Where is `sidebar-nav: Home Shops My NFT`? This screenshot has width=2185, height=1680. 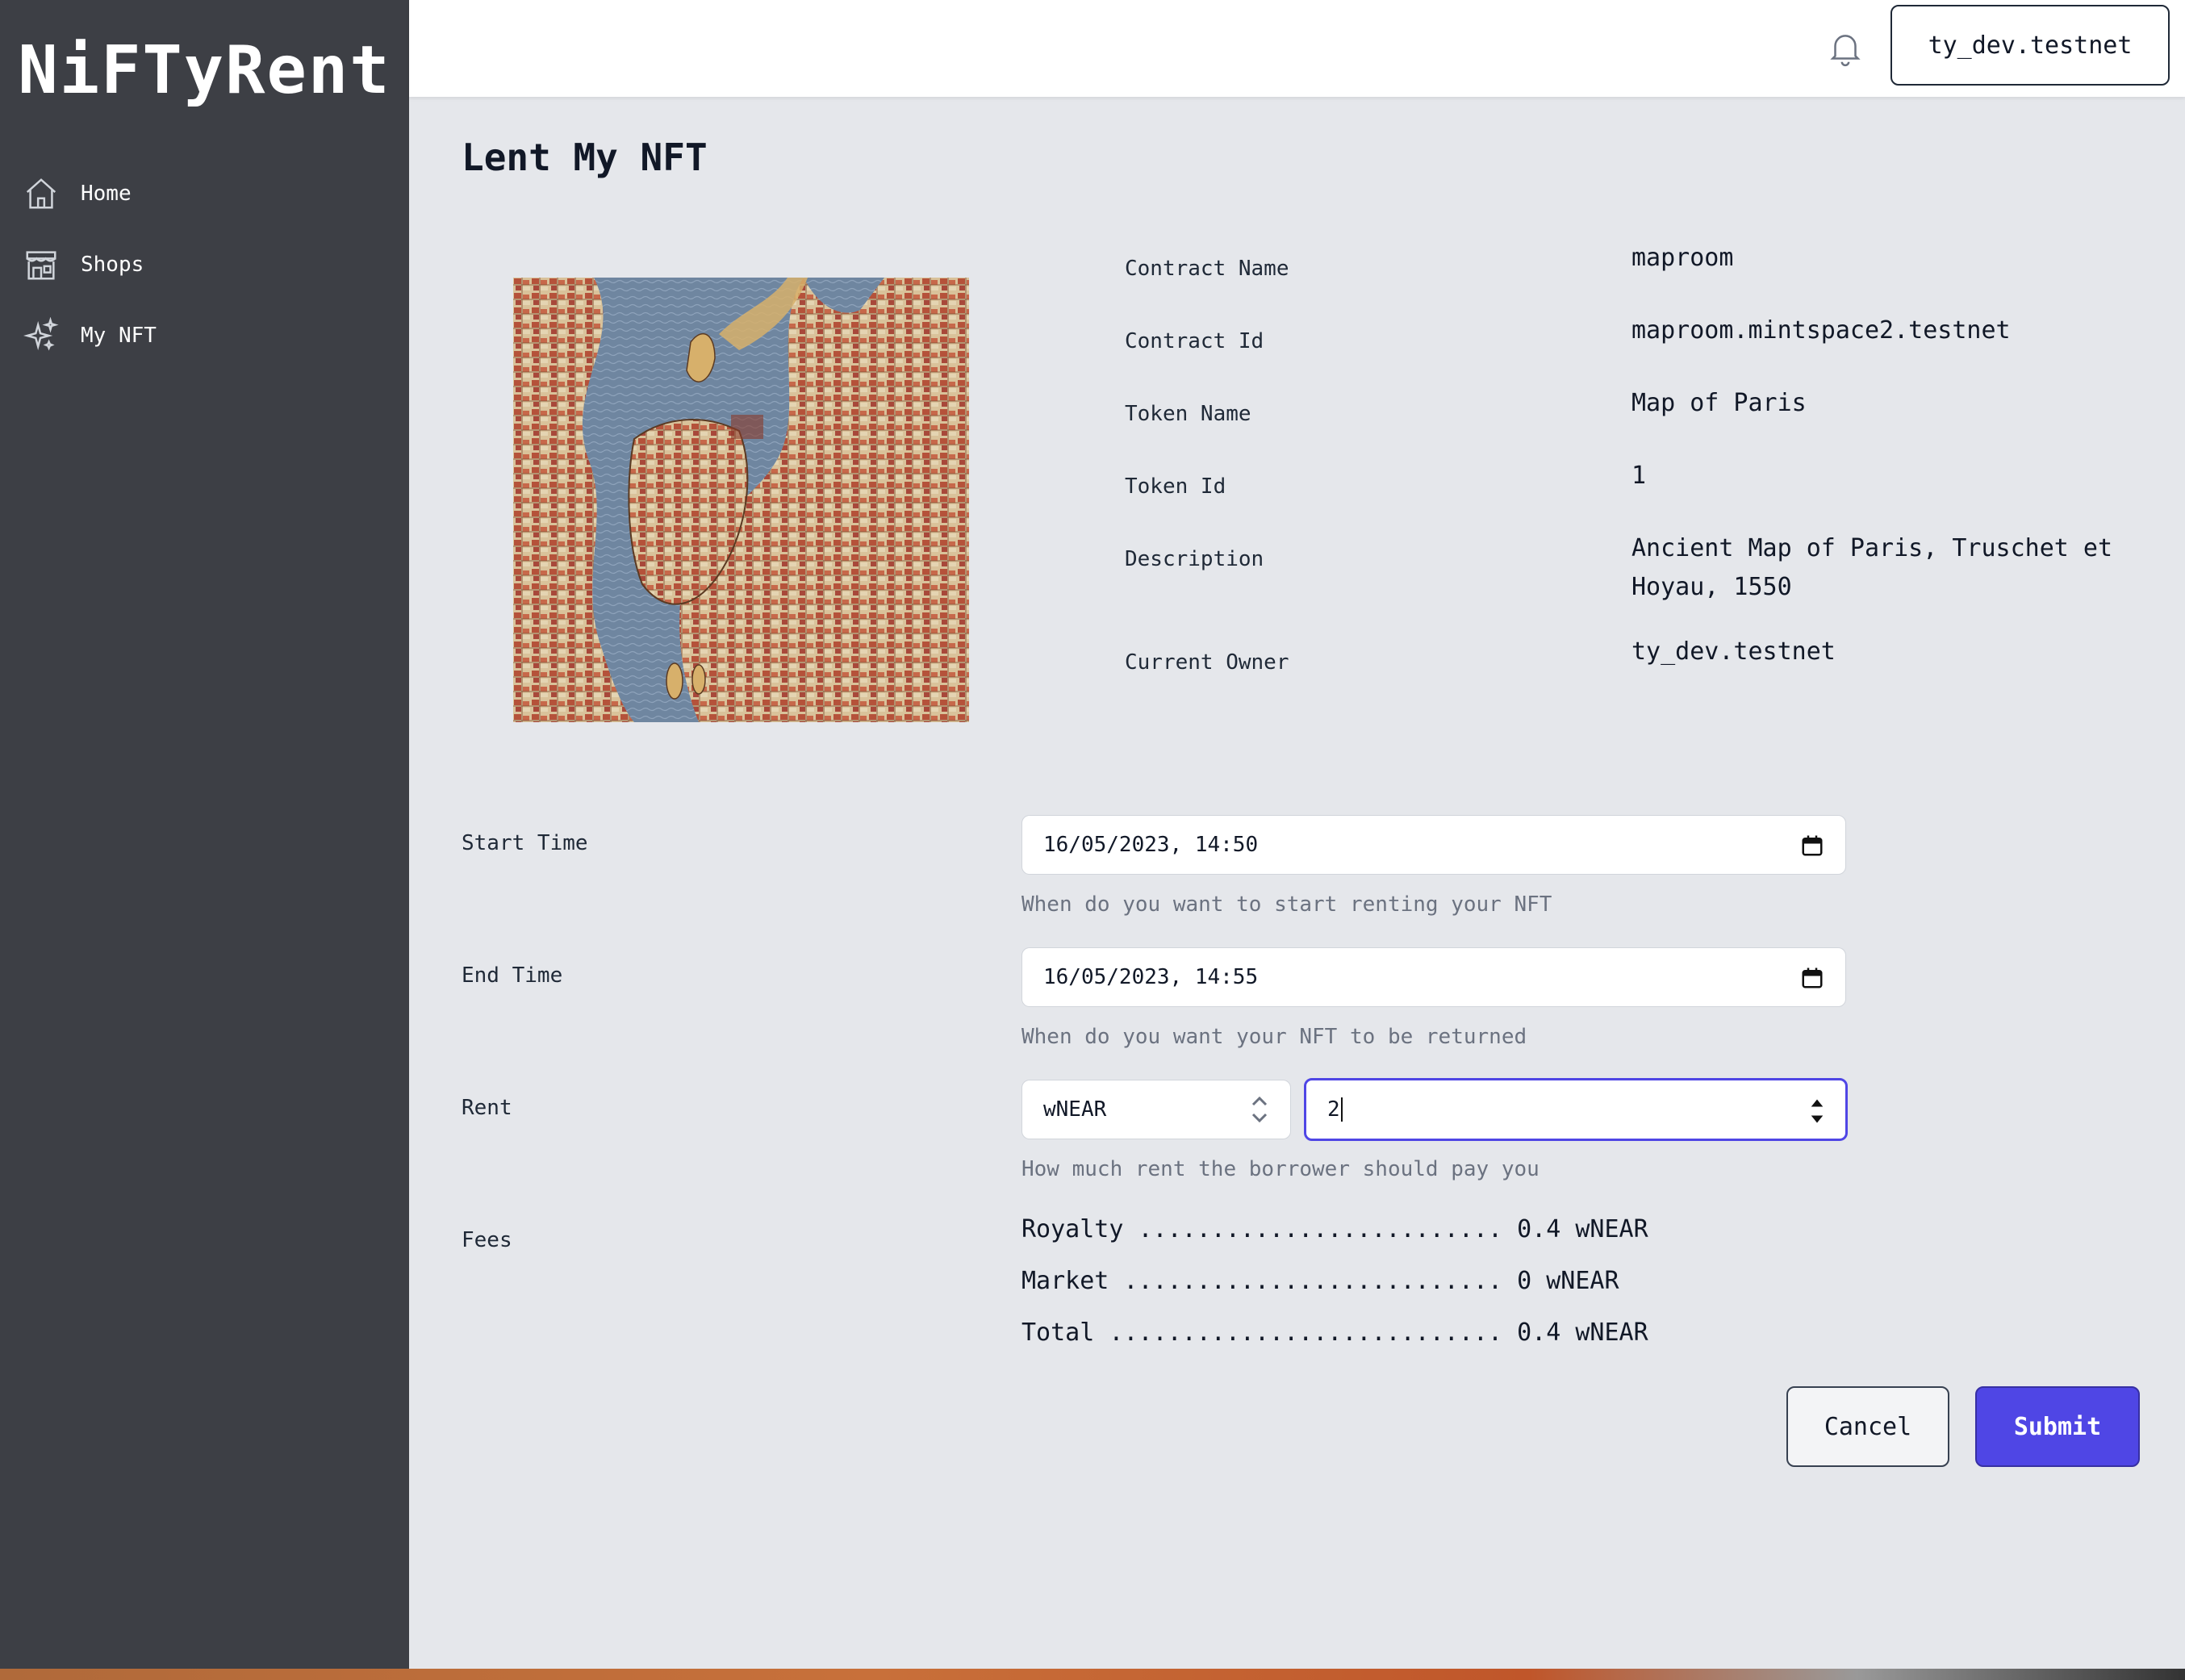 sidebar-nav: Home Shops My NFT is located at coordinates (90, 276).